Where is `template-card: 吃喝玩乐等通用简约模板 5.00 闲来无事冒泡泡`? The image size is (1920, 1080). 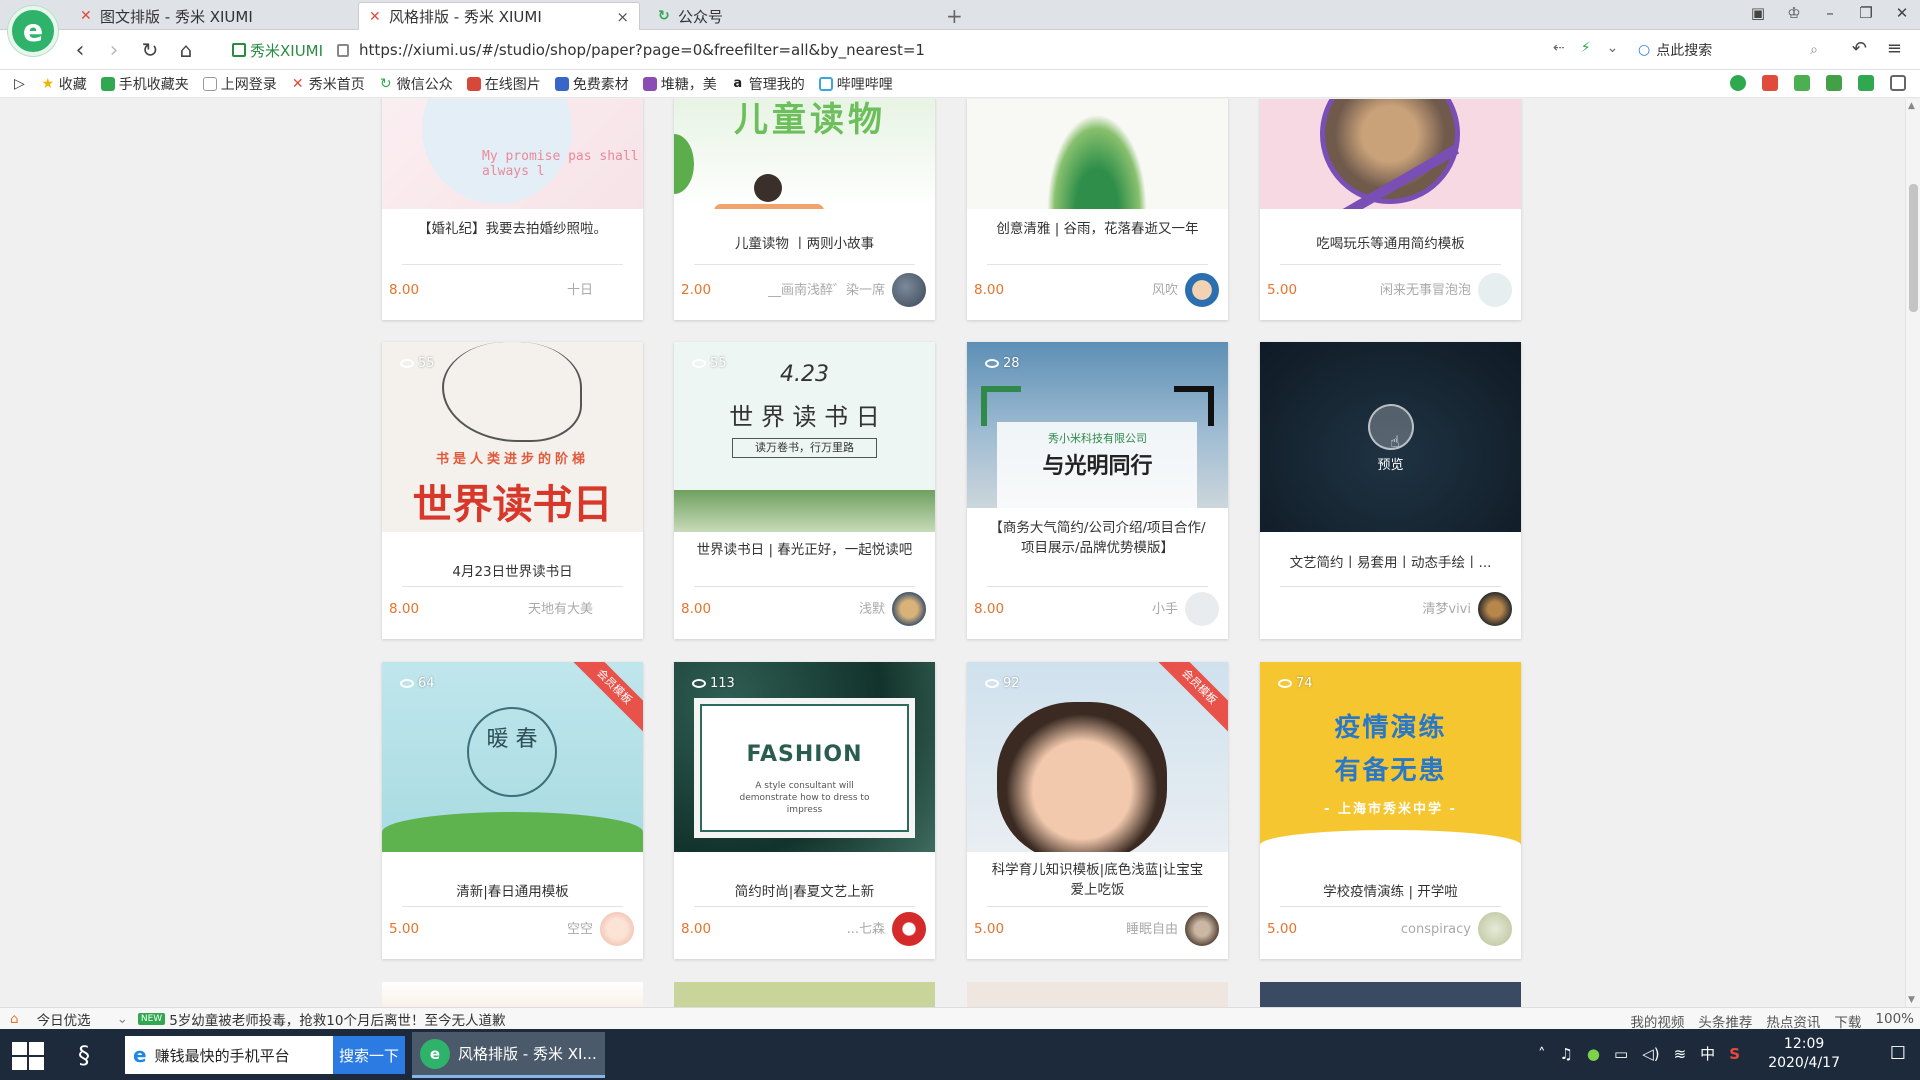 template-card: 吃喝玩乐等通用简约模板 5.00 闲来无事冒泡泡 is located at coordinates (1390, 209).